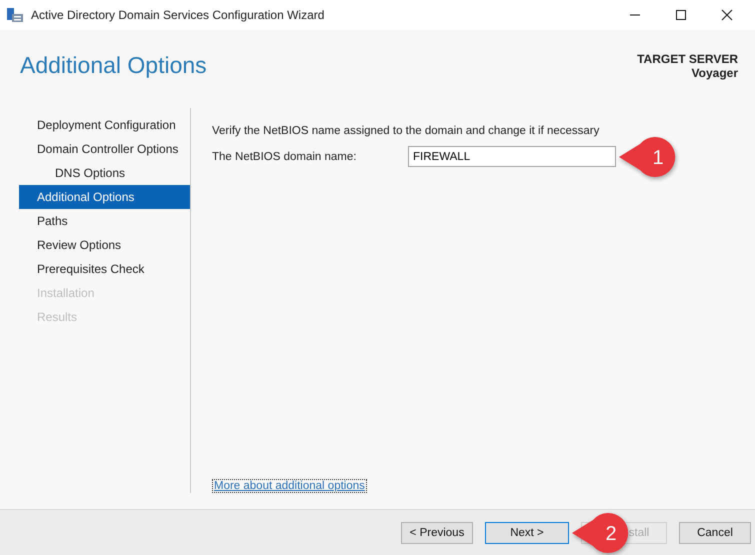 The width and height of the screenshot is (755, 555). I want to click on instruction-text: Verify the NetBIOS name assigned to the domain and change it if necessary, so click(406, 131).